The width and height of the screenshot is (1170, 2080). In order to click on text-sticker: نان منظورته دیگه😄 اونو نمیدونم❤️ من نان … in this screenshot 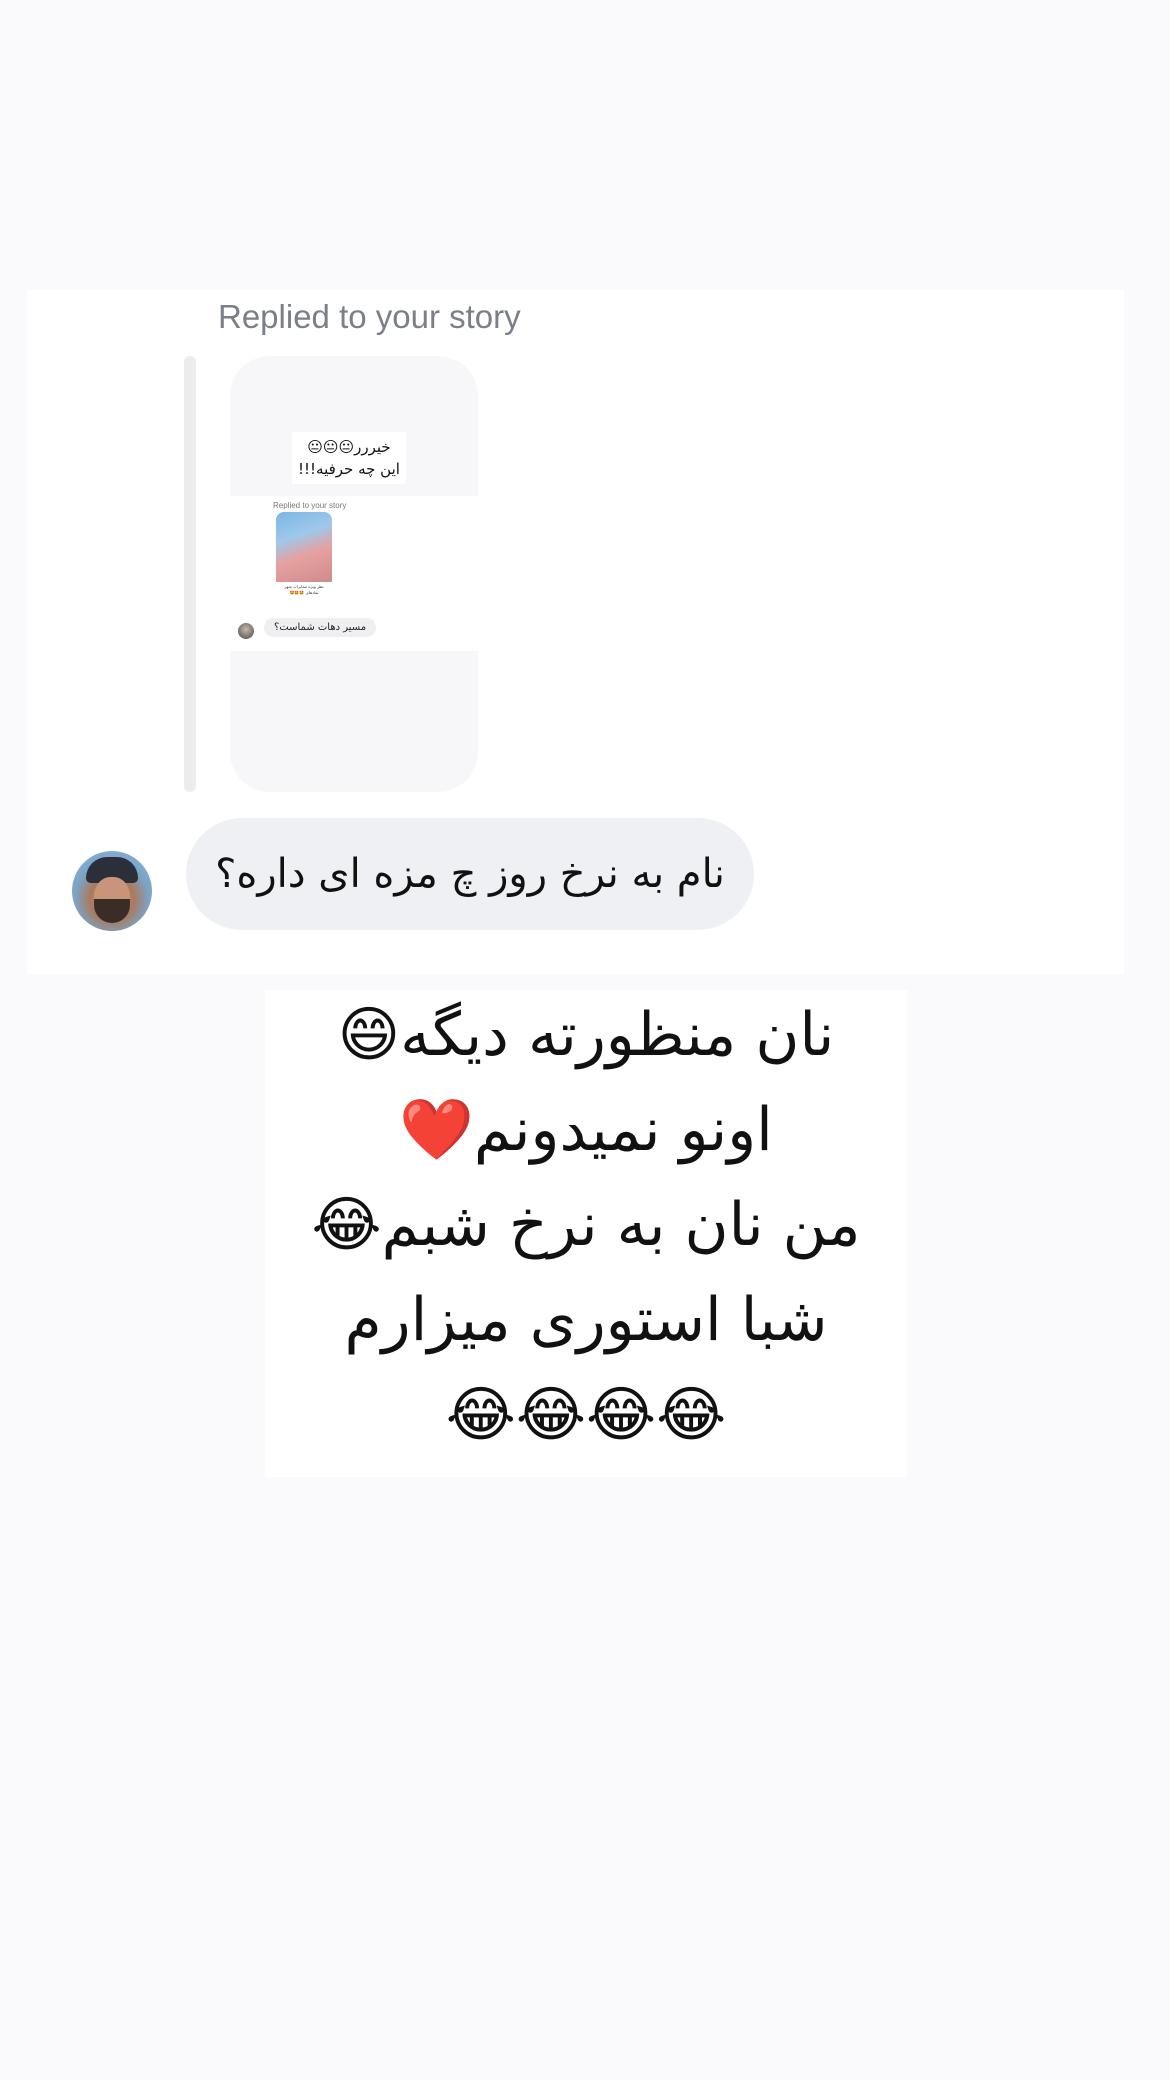, I will do `click(586, 1233)`.